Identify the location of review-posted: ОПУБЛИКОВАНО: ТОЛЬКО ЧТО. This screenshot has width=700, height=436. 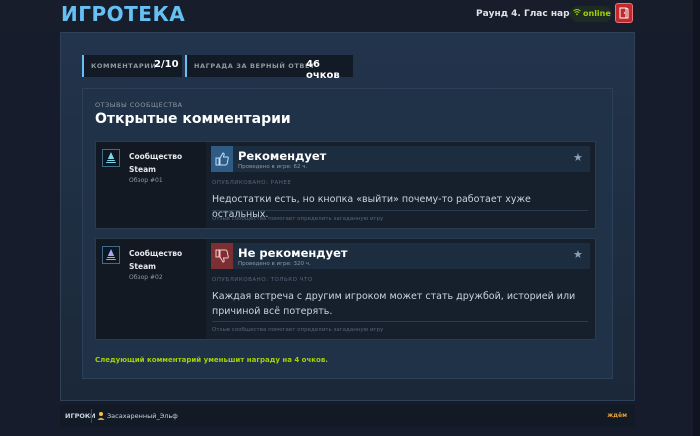
(262, 280).